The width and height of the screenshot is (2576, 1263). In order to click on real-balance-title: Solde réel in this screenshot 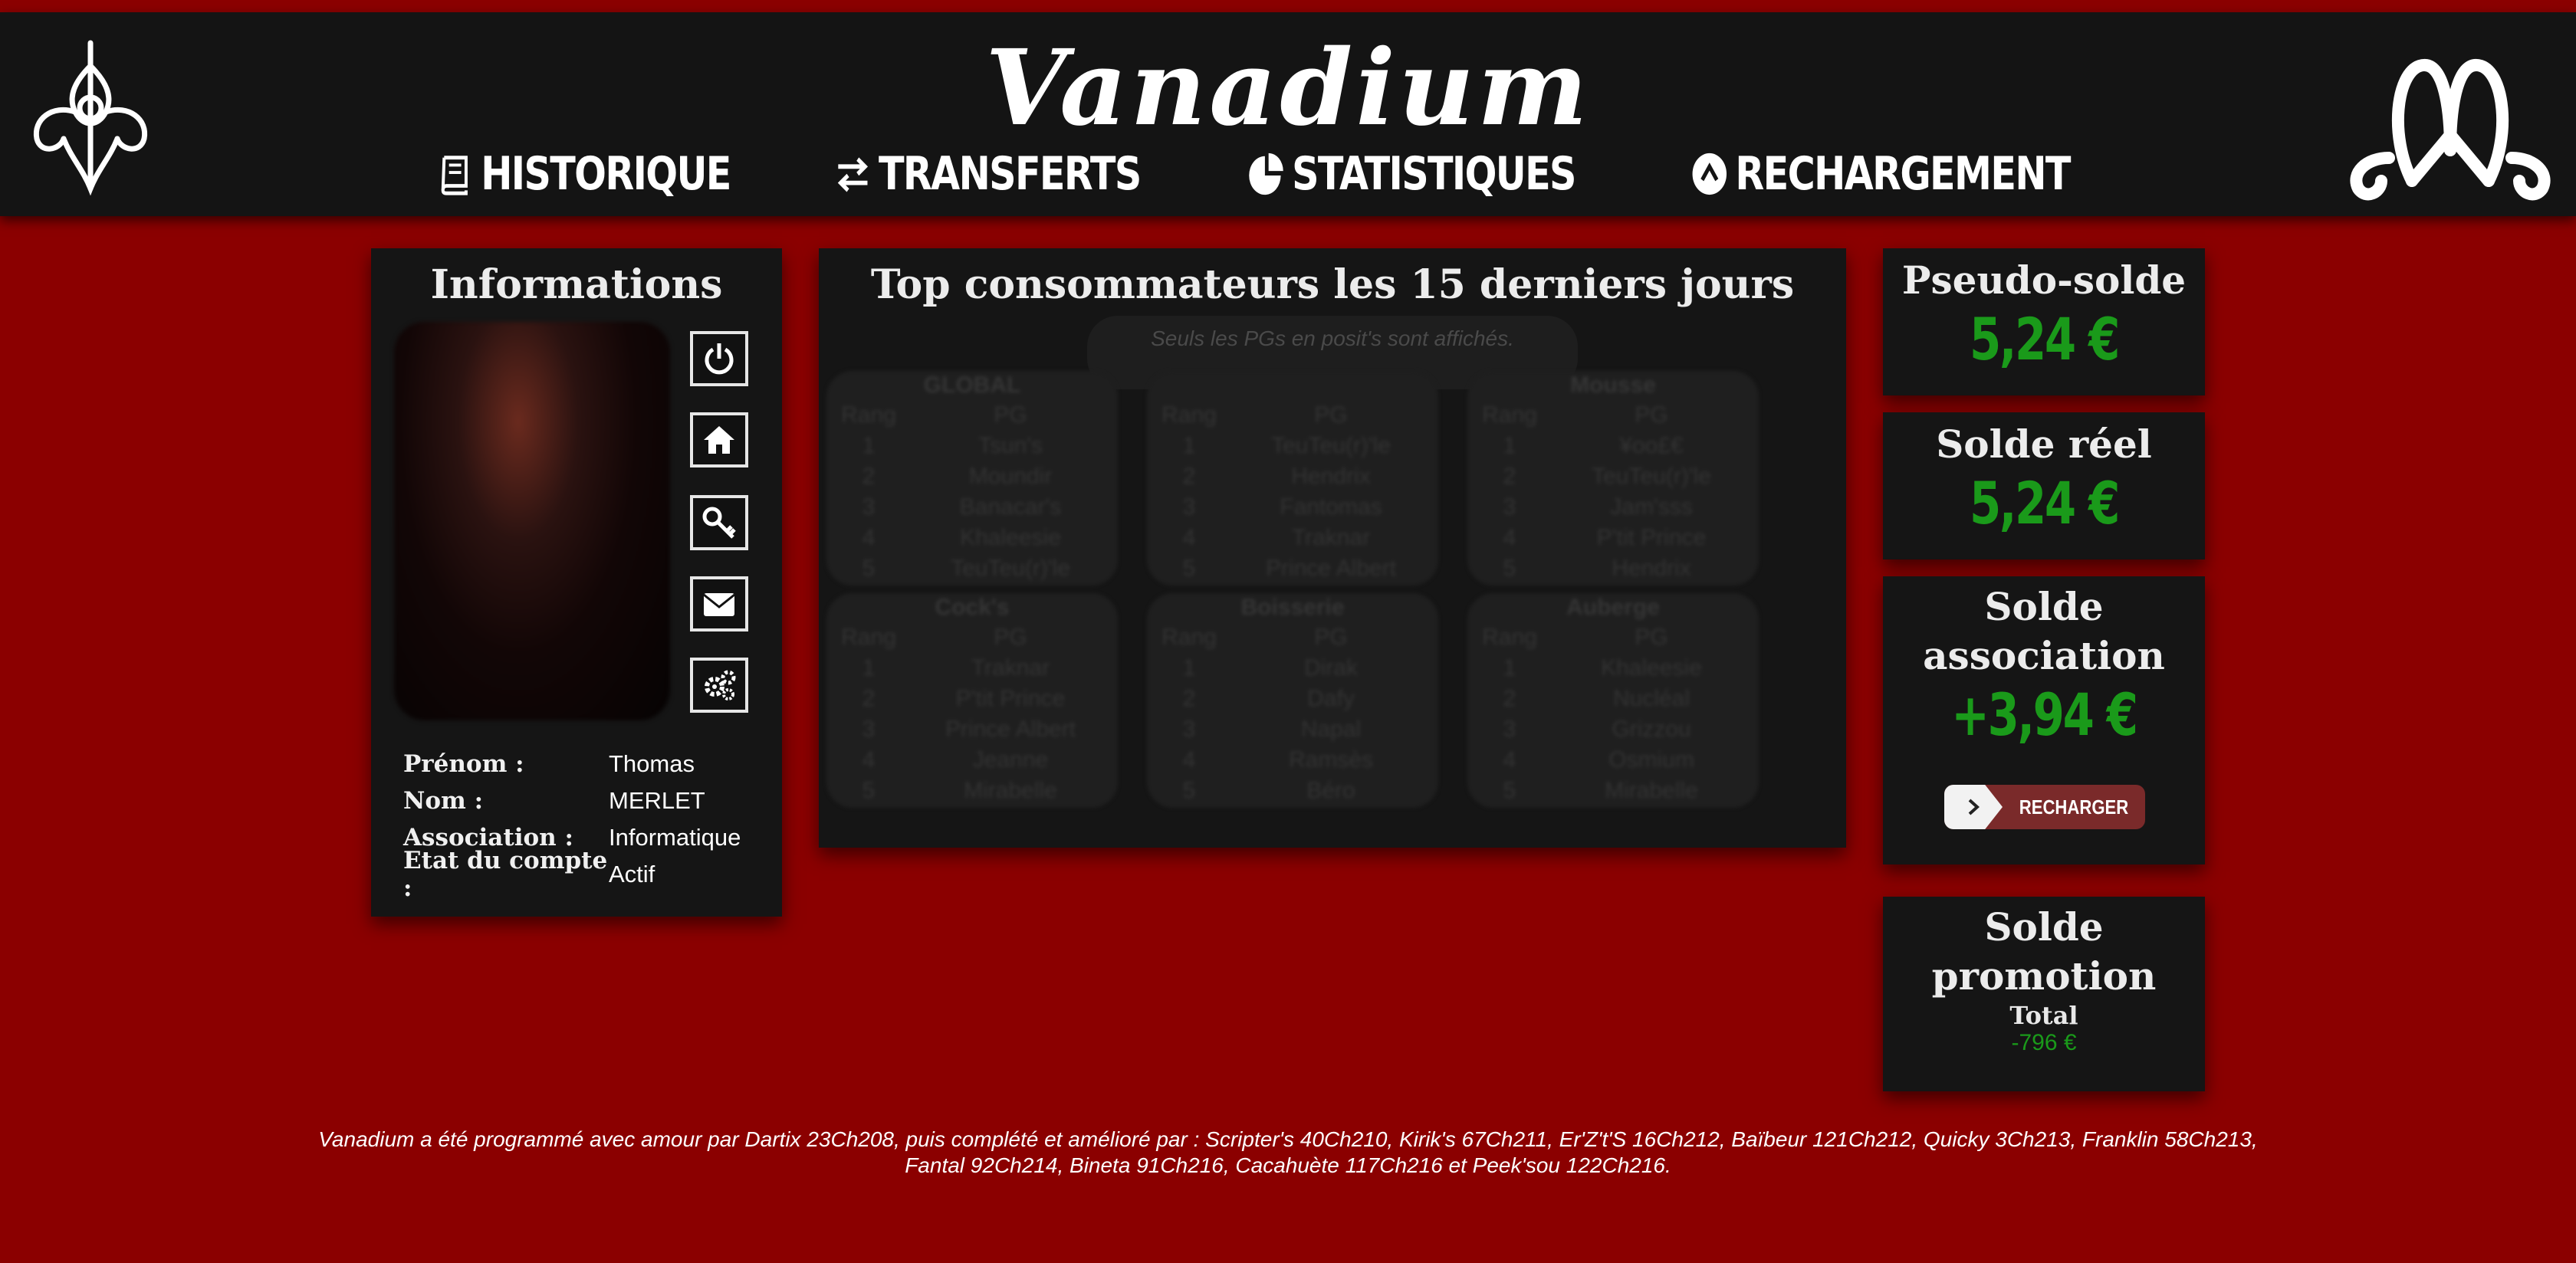, I will do `click(2044, 445)`.